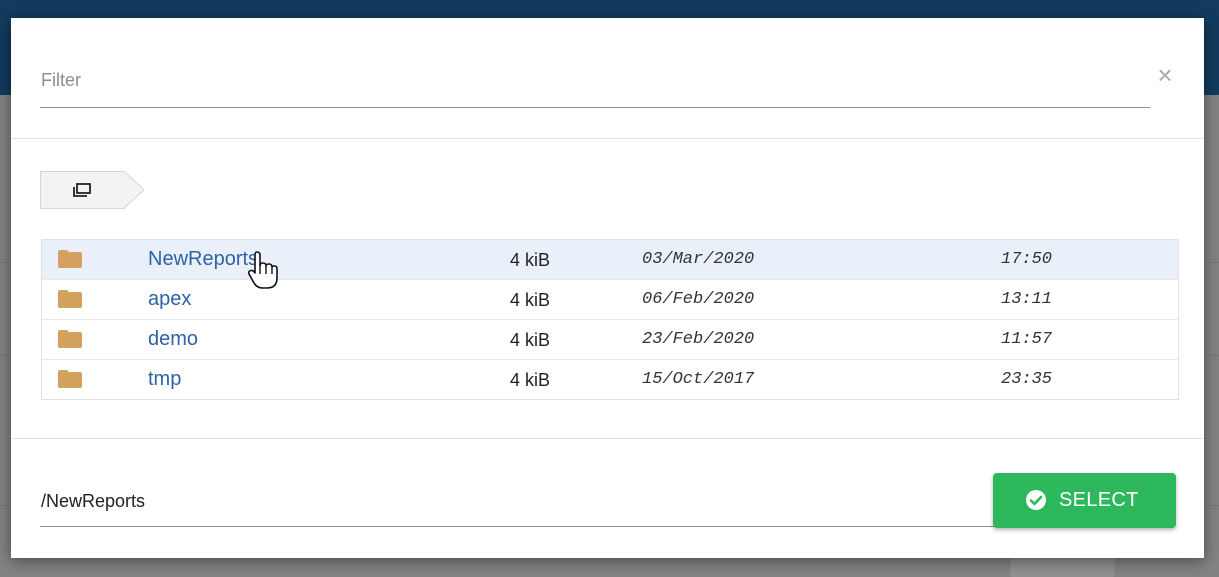 The height and width of the screenshot is (577, 1219). What do you see at coordinates (610, 379) in the screenshot?
I see `list-item: tmp 4 kiB 15/Oct/2017 23:35` at bounding box center [610, 379].